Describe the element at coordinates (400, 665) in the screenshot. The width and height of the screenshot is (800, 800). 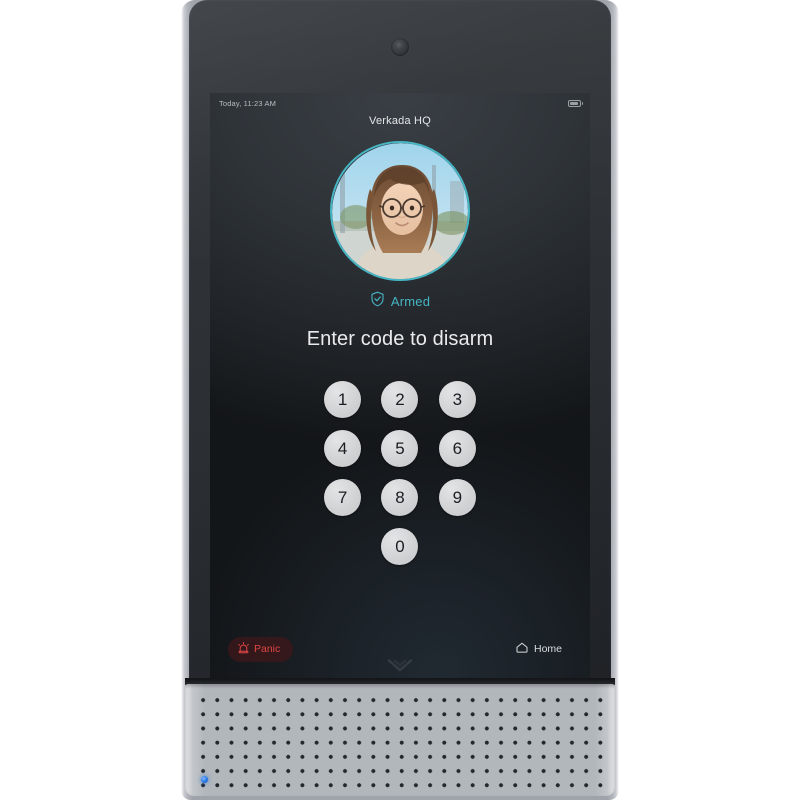
I see `verkada-chevron-logo` at that location.